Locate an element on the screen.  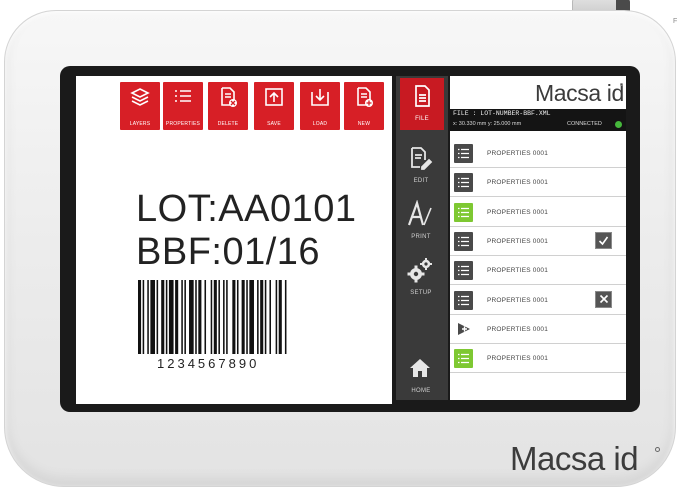
layers-label: LAYERS is located at coordinates (140, 124).